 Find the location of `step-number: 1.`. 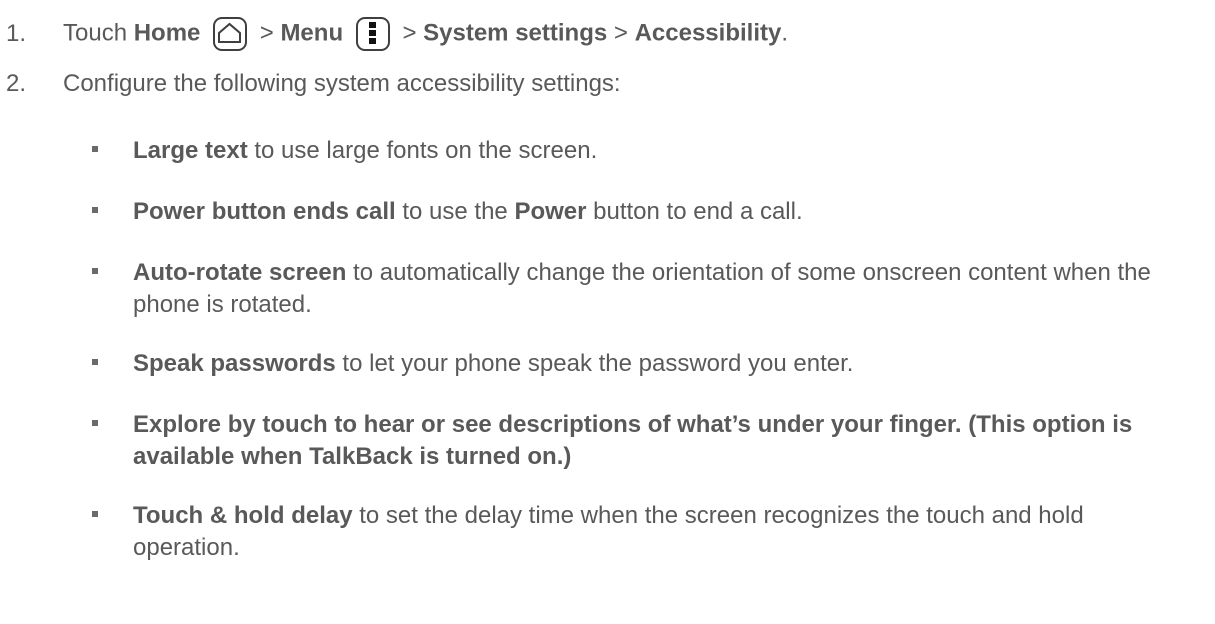

step-number: 1. is located at coordinates (16, 33).